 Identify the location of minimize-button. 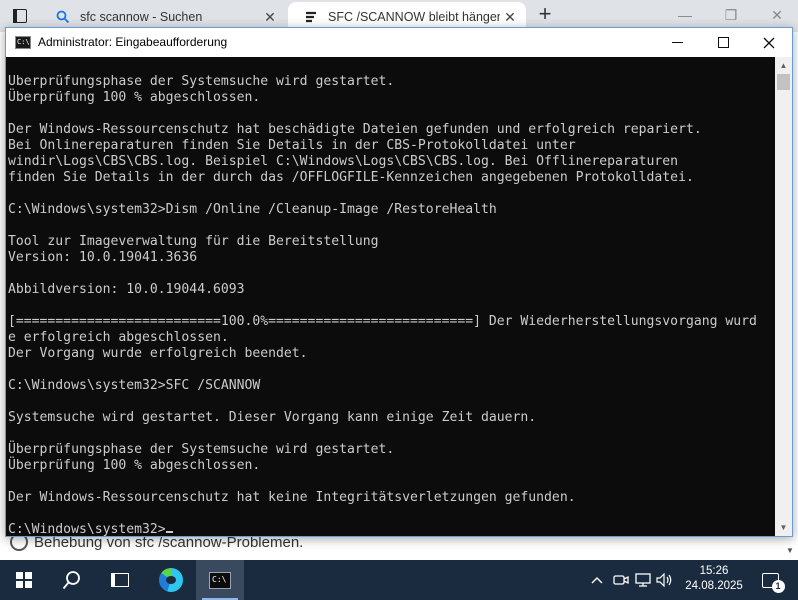
(677, 42).